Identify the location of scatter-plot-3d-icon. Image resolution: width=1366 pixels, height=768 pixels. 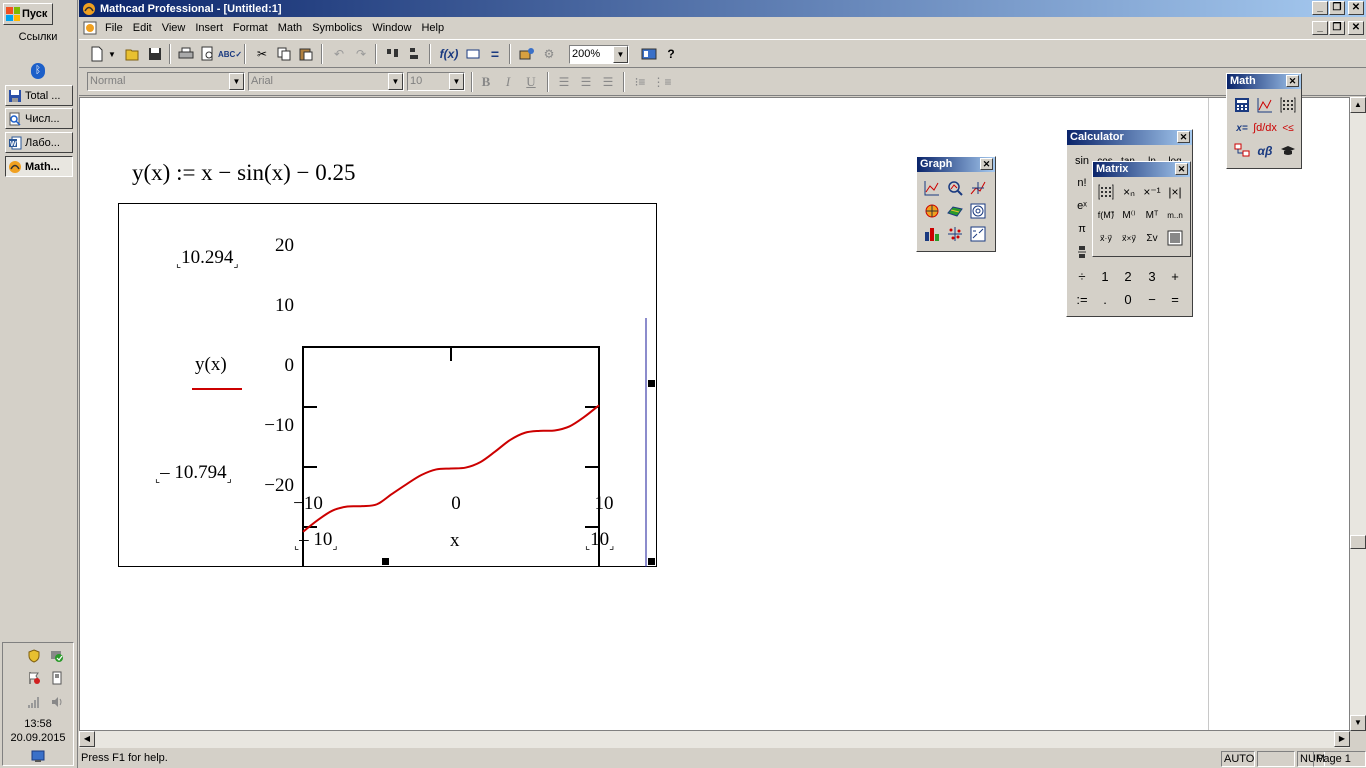
(955, 234).